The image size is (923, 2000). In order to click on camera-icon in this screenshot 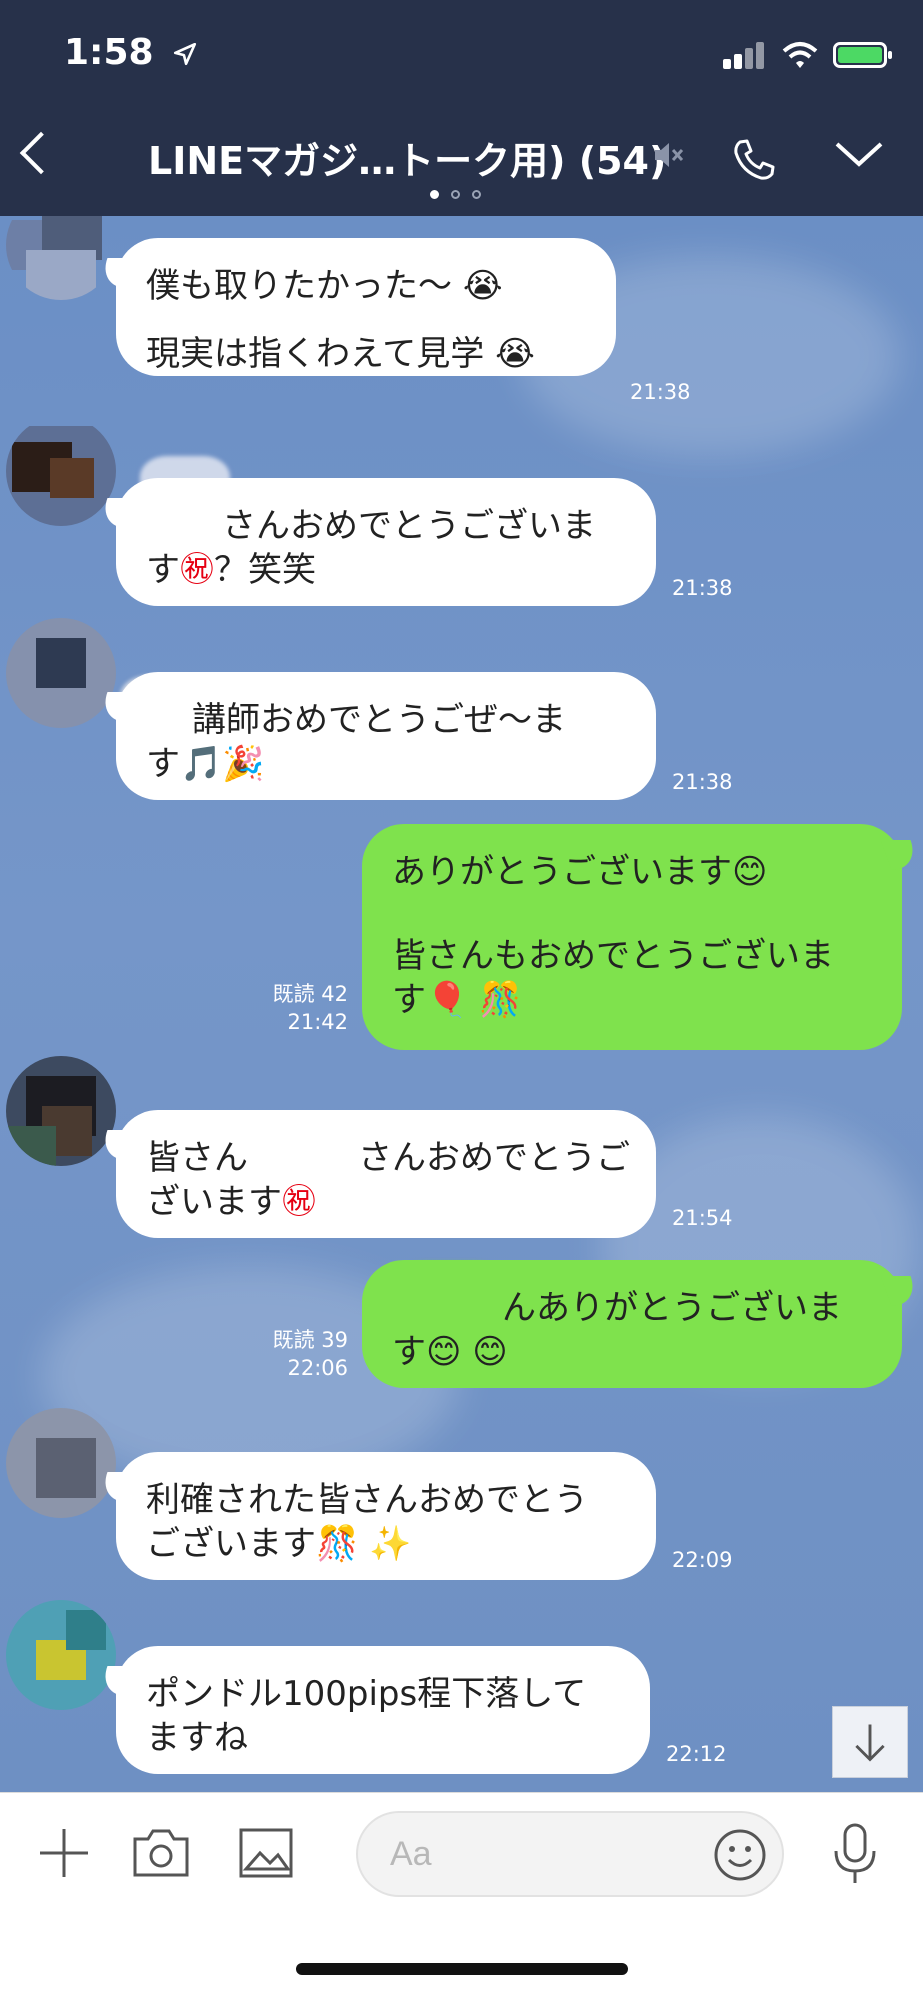, I will do `click(161, 1852)`.